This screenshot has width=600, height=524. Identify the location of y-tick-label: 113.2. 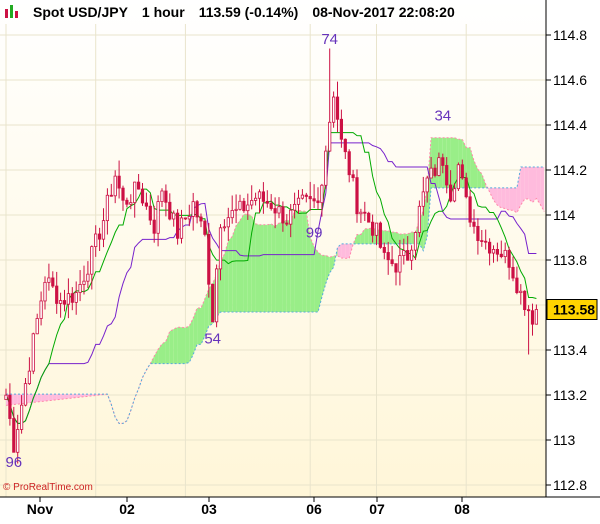
(570, 395).